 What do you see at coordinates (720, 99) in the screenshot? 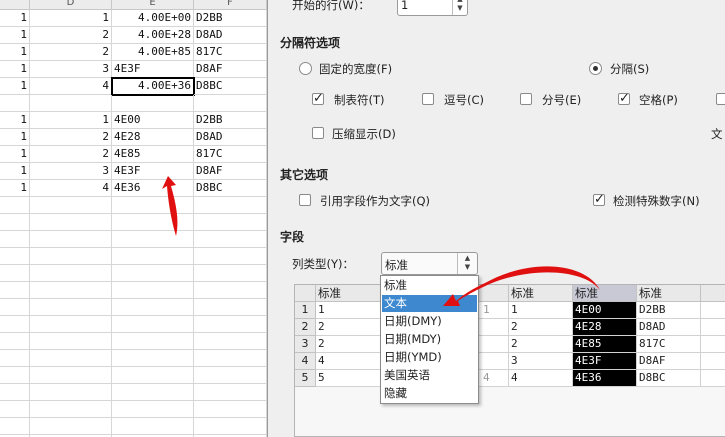
I see `other-separator-checkbox` at bounding box center [720, 99].